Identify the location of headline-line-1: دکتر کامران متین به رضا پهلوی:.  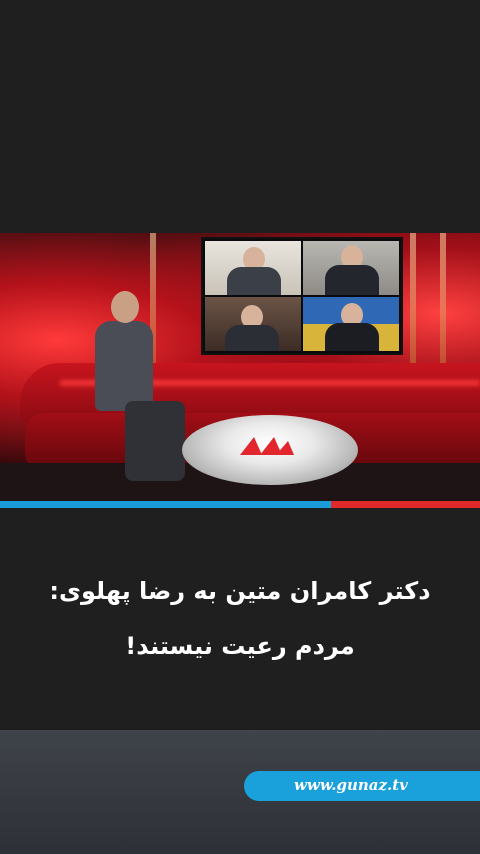
(240, 591).